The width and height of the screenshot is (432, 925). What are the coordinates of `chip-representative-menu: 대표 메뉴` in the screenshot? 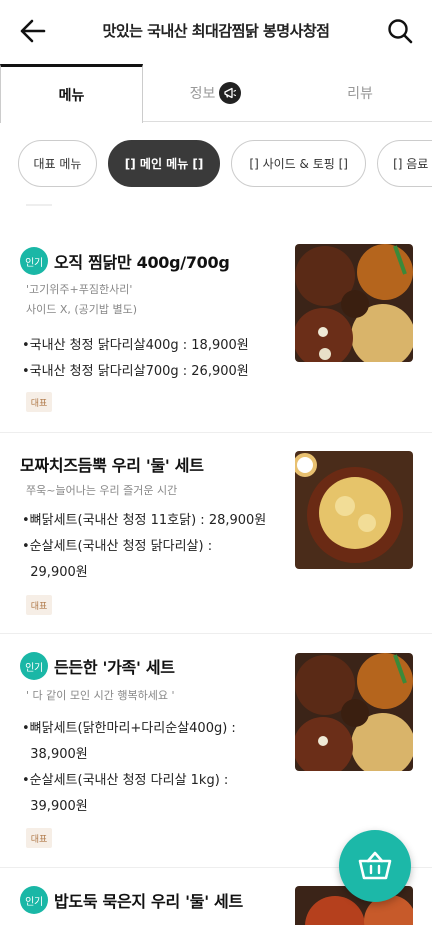 It's located at (57, 163).